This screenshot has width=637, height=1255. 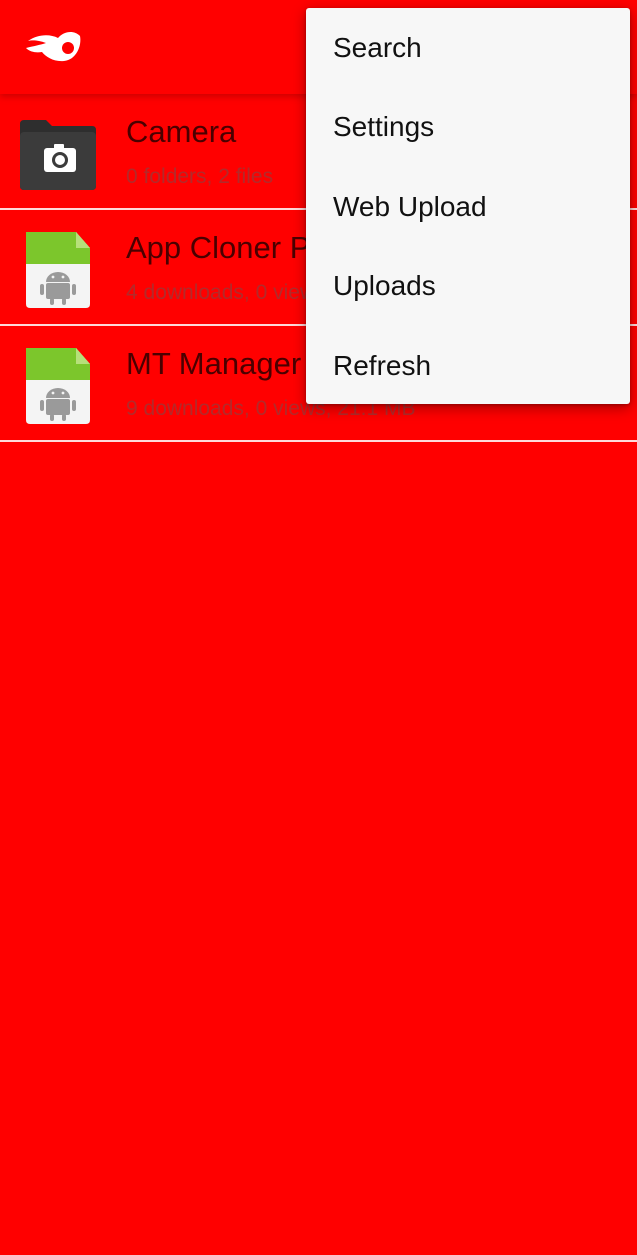 I want to click on menu-item-uploads: Uploads, so click(x=468, y=285).